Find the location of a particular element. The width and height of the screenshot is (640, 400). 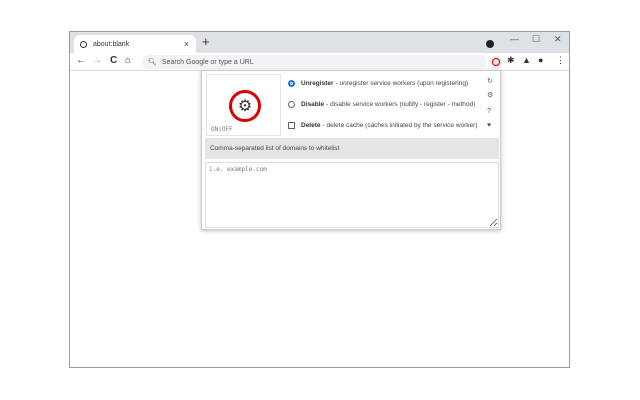

option-name: Disable is located at coordinates (313, 104).